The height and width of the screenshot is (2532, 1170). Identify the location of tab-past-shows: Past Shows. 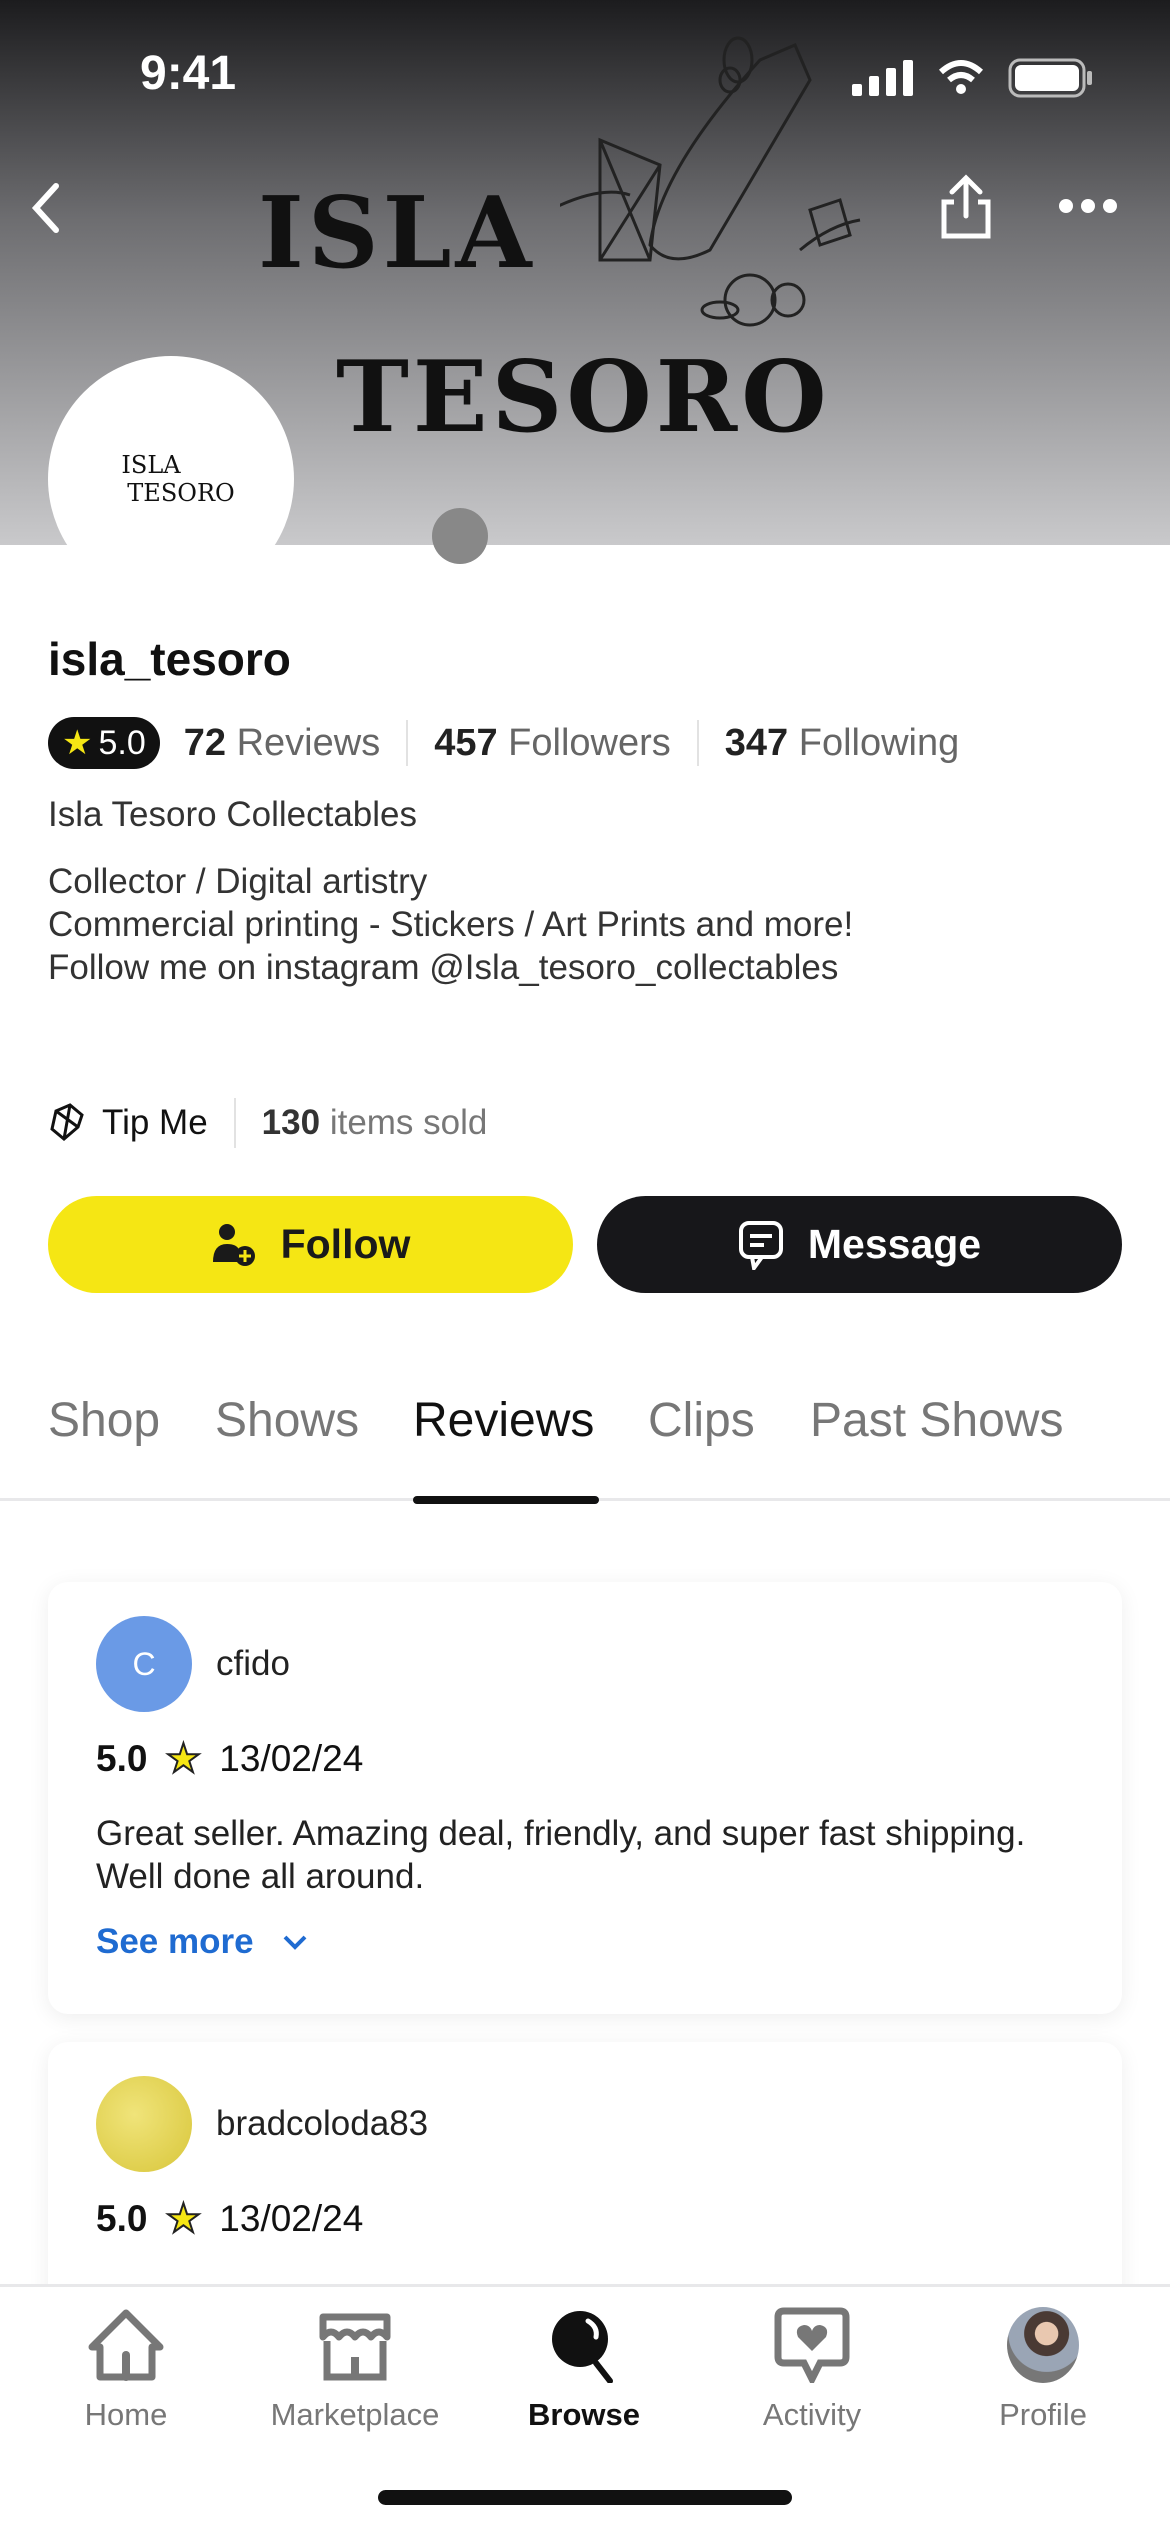
(936, 1420).